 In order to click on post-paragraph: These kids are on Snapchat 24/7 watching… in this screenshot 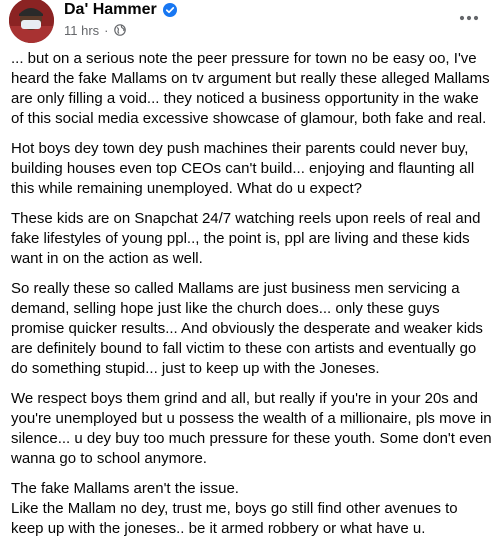, I will do `click(246, 238)`.